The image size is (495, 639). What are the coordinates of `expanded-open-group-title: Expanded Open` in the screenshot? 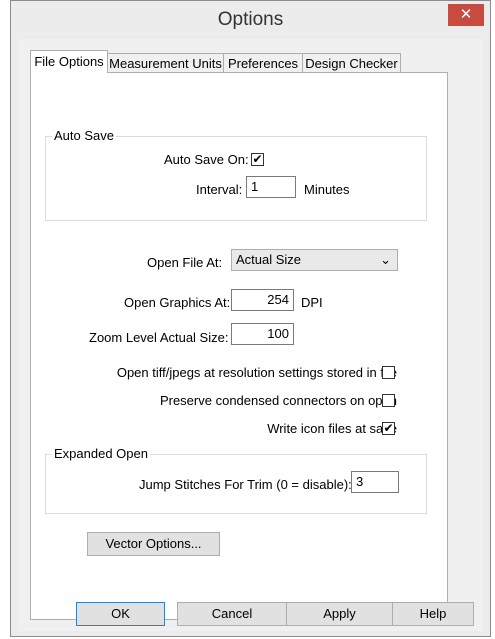 It's located at (101, 453).